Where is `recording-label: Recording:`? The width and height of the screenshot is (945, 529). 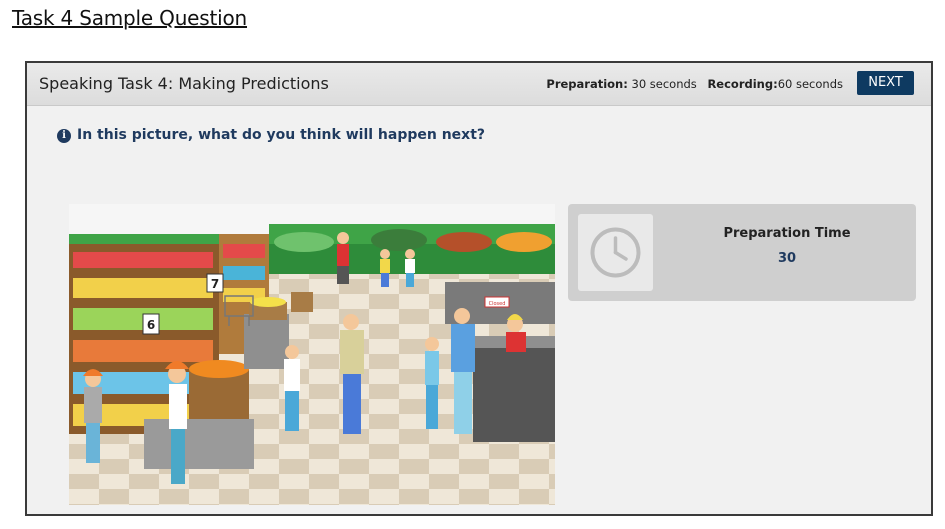
recording-label: Recording: is located at coordinates (742, 84).